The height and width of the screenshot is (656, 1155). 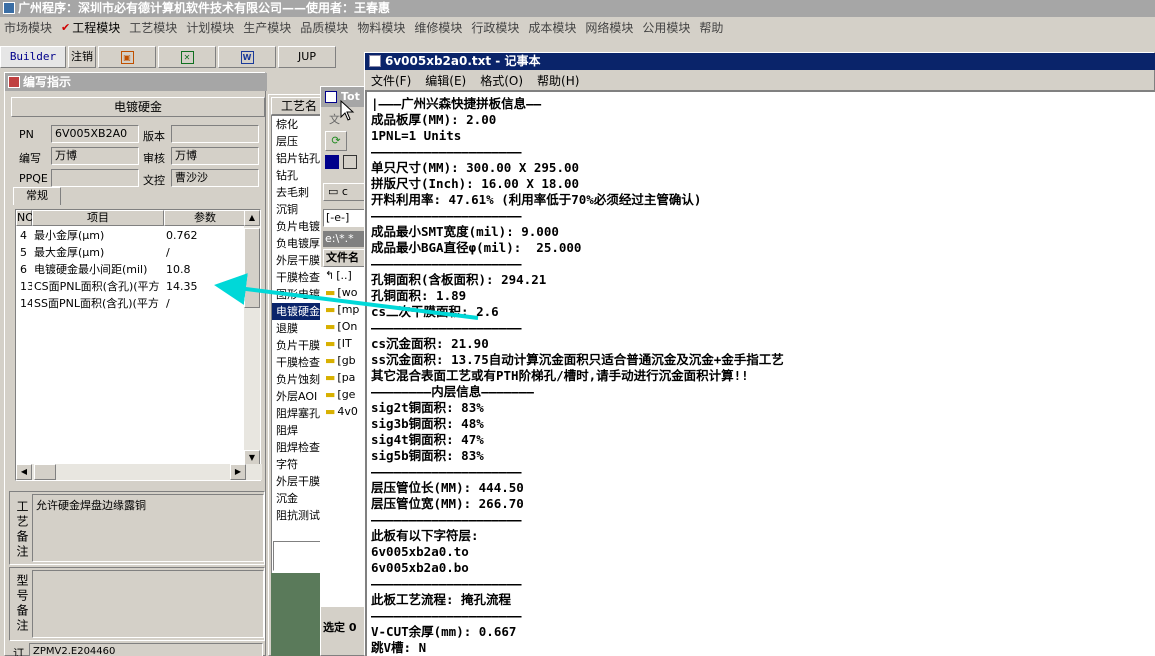 I want to click on menu-item-7: 维修模块, so click(x=442, y=27).